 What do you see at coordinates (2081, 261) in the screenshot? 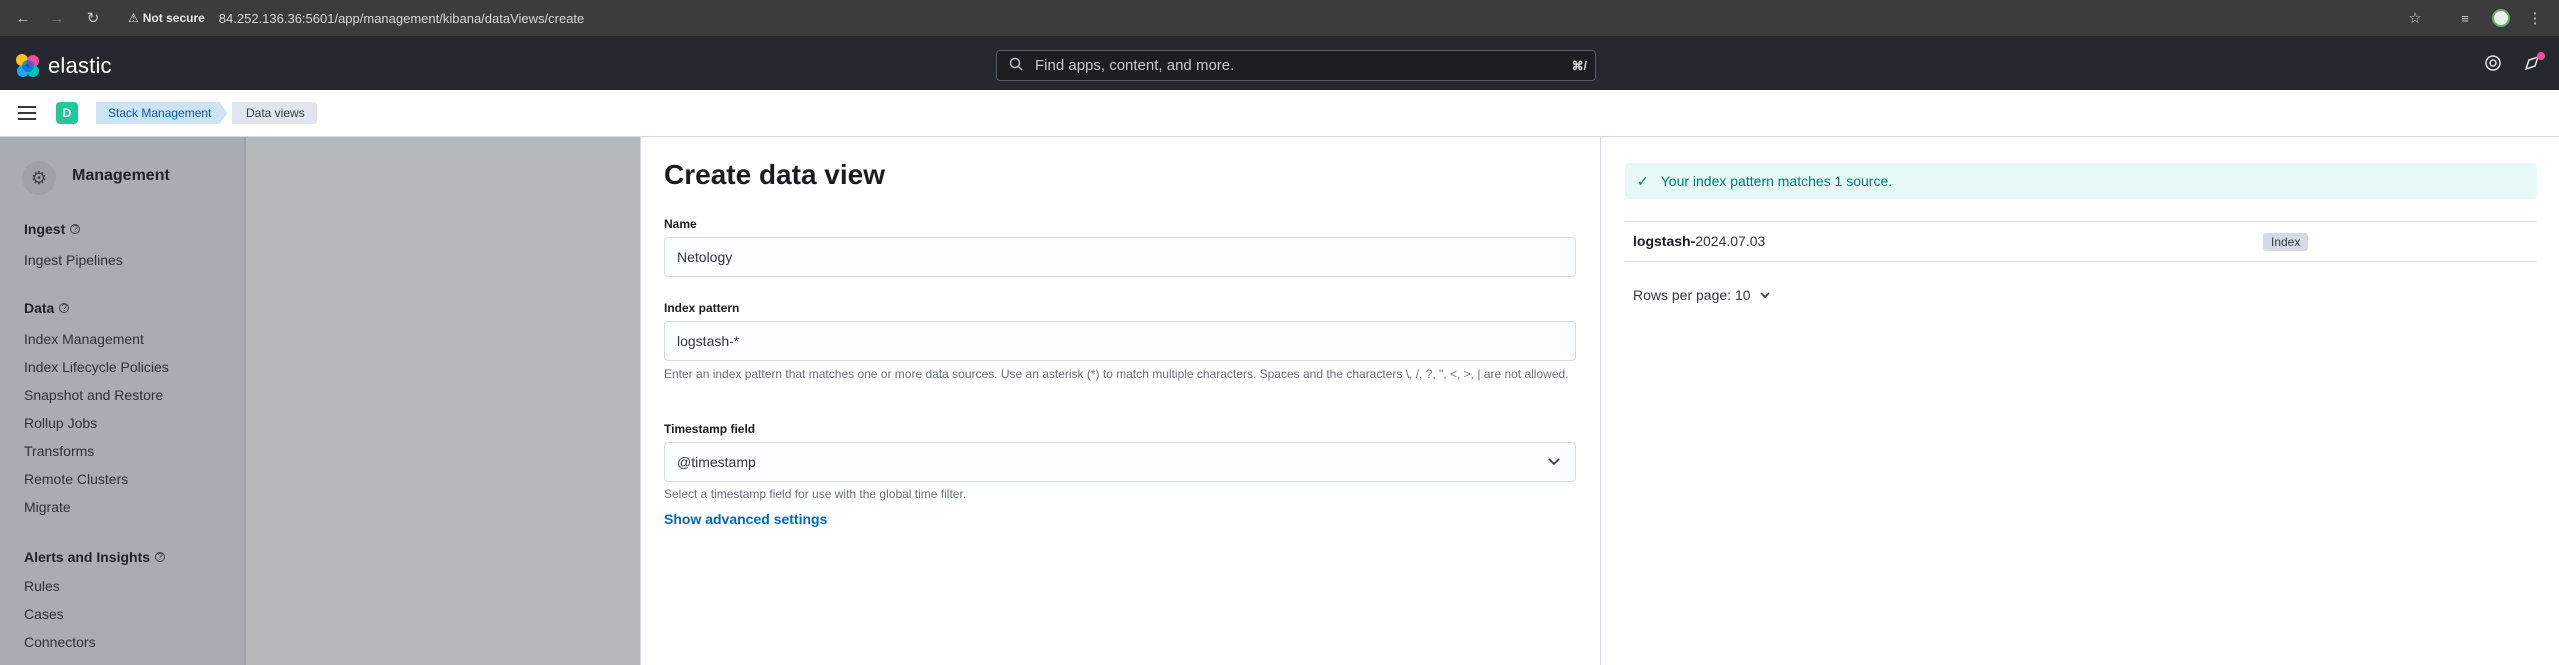
I see `table-border-bottom` at bounding box center [2081, 261].